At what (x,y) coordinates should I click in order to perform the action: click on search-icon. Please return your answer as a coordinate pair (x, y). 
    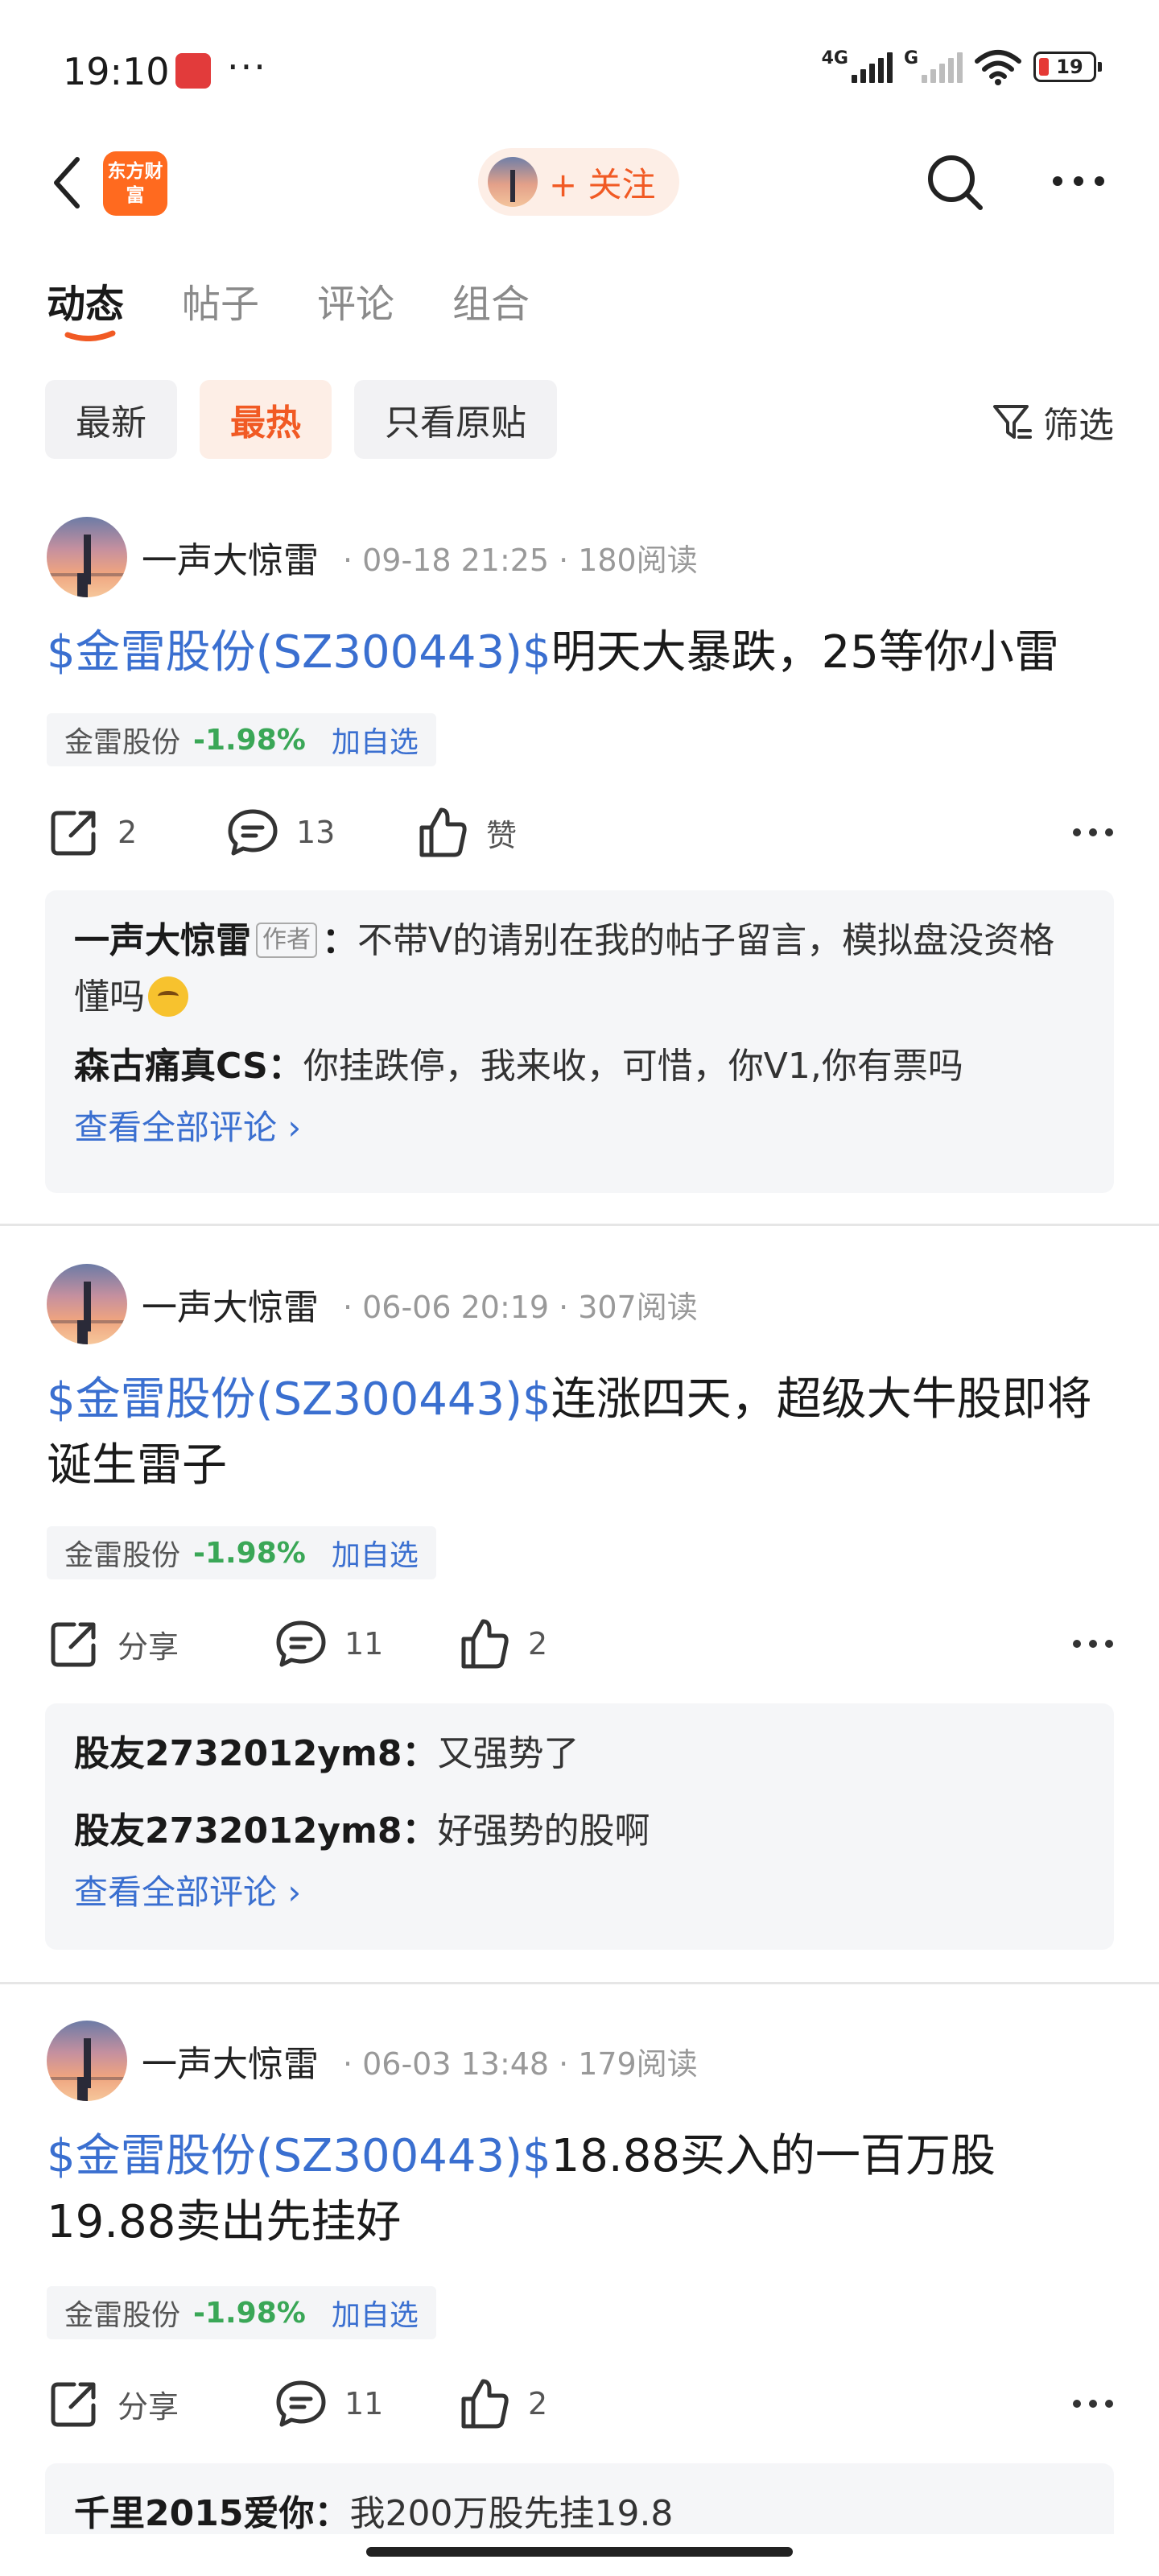
    Looking at the image, I should click on (954, 182).